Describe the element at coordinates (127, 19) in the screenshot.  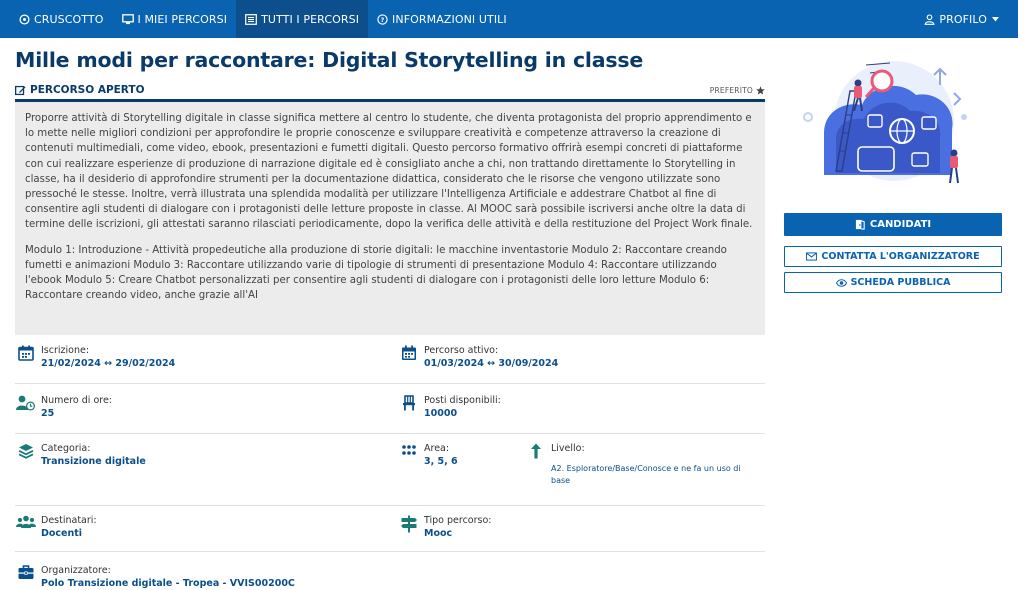
I see `monitor-icon` at that location.